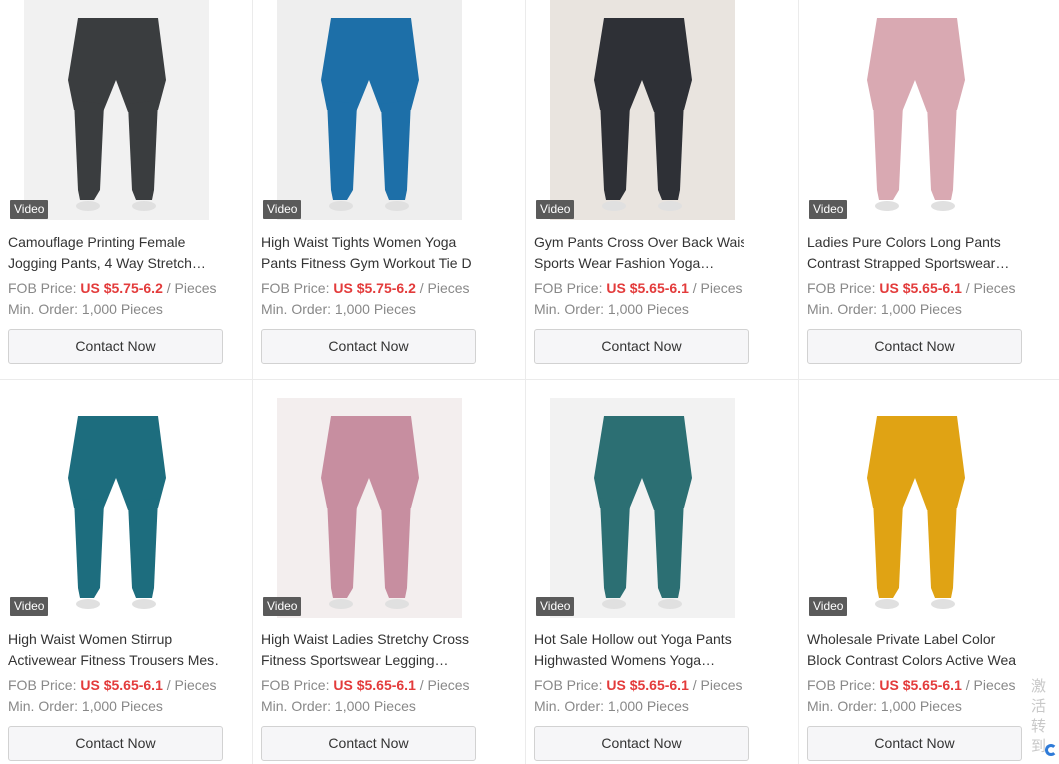 The width and height of the screenshot is (1059, 764). Describe the element at coordinates (1051, 750) in the screenshot. I see `loading-circle-icon` at that location.